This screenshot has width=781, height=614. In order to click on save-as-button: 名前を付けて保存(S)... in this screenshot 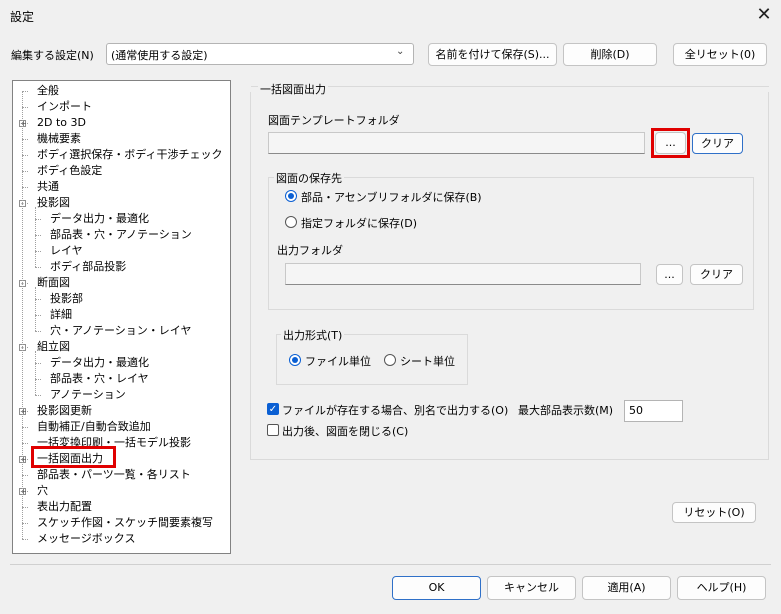, I will do `click(492, 54)`.